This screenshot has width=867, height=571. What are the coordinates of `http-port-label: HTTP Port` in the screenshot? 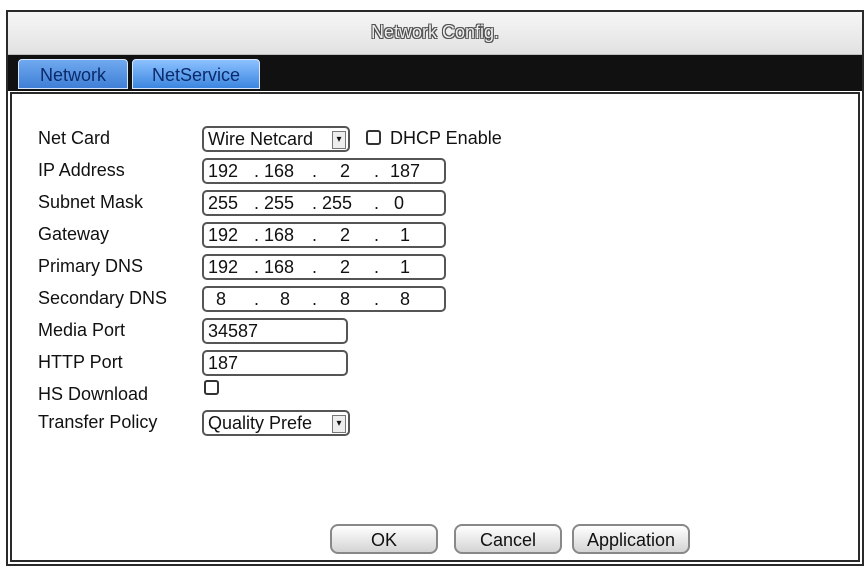 It's located at (80, 362).